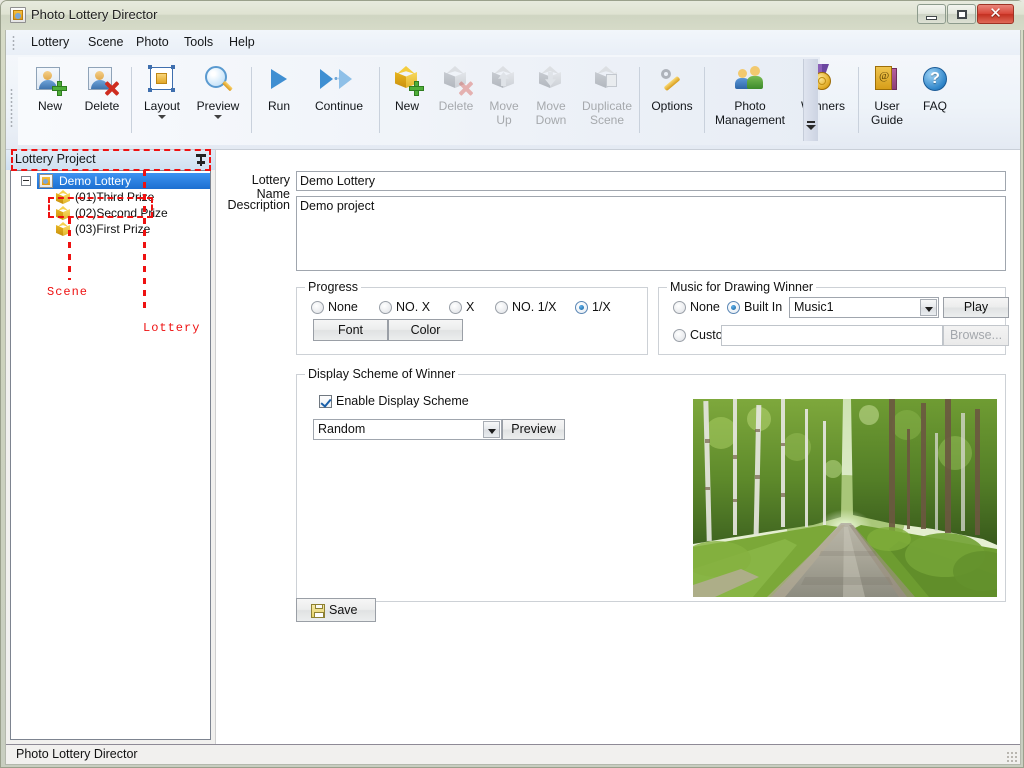  What do you see at coordinates (279, 80) in the screenshot?
I see `play-icon` at bounding box center [279, 80].